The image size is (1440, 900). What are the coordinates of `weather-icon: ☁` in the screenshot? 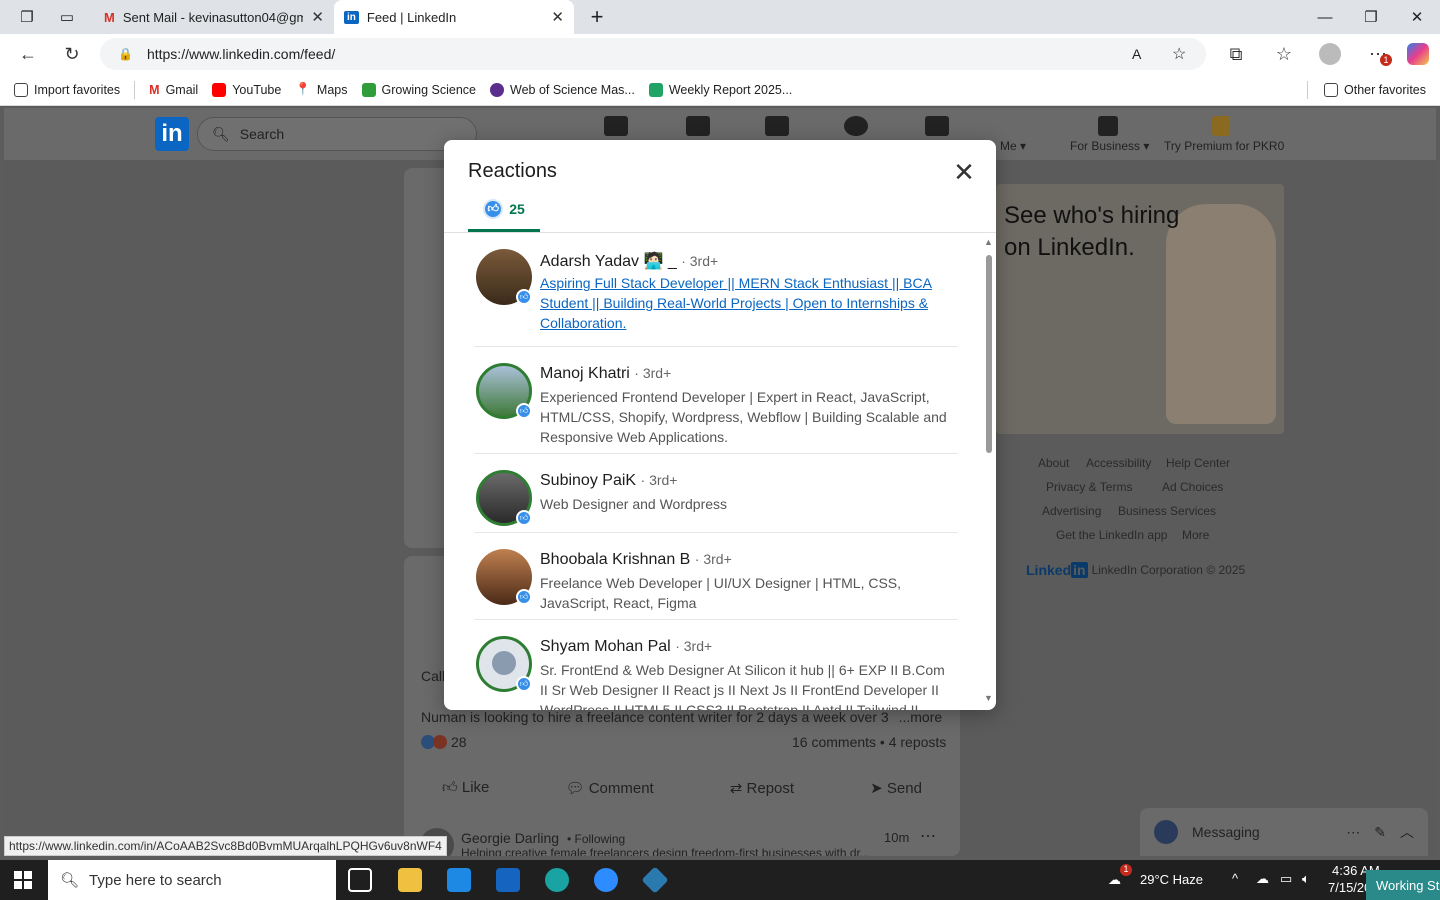 It's located at (1114, 880).